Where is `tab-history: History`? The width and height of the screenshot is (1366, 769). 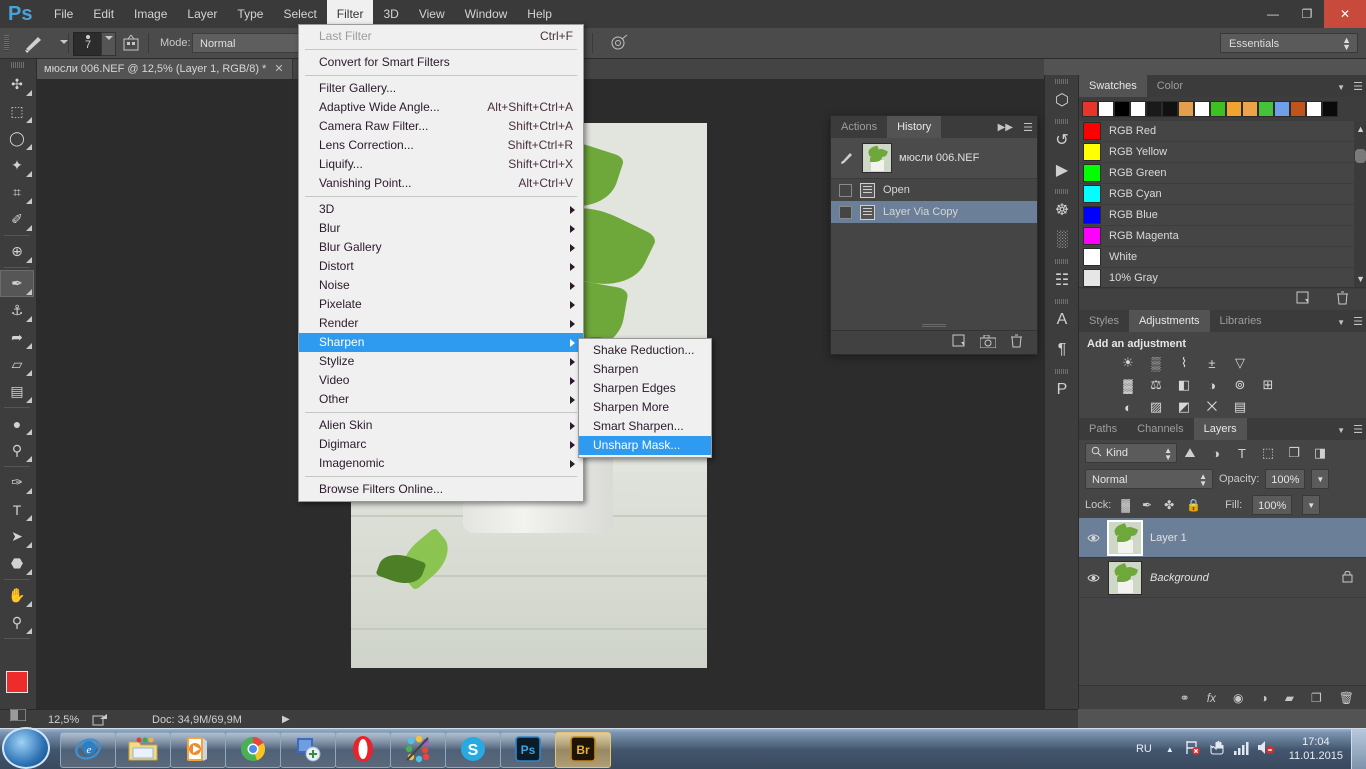
tab-history: History is located at coordinates (914, 127).